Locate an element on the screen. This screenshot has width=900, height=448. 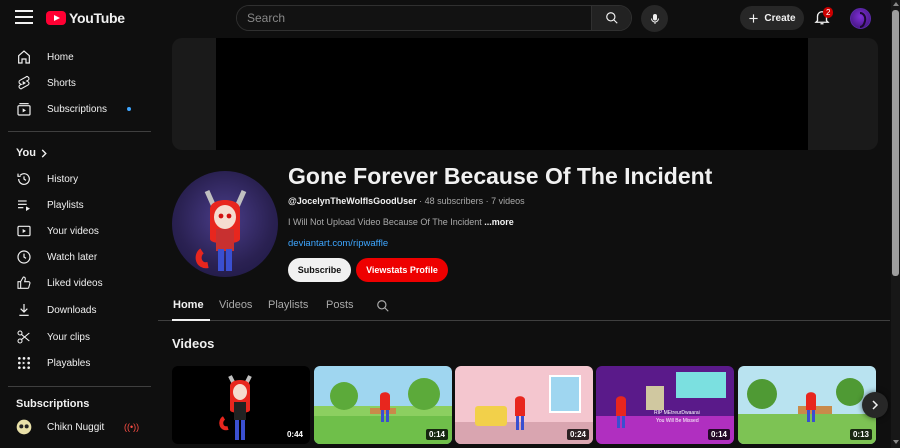
sidebar-item-label: Liked videos is located at coordinates (75, 283).